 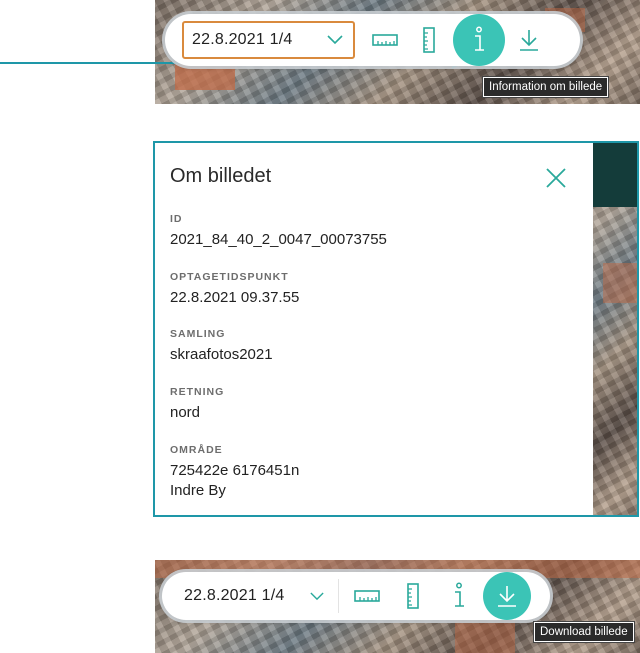 What do you see at coordinates (584, 632) in the screenshot?
I see `tooltip-download: Download billede` at bounding box center [584, 632].